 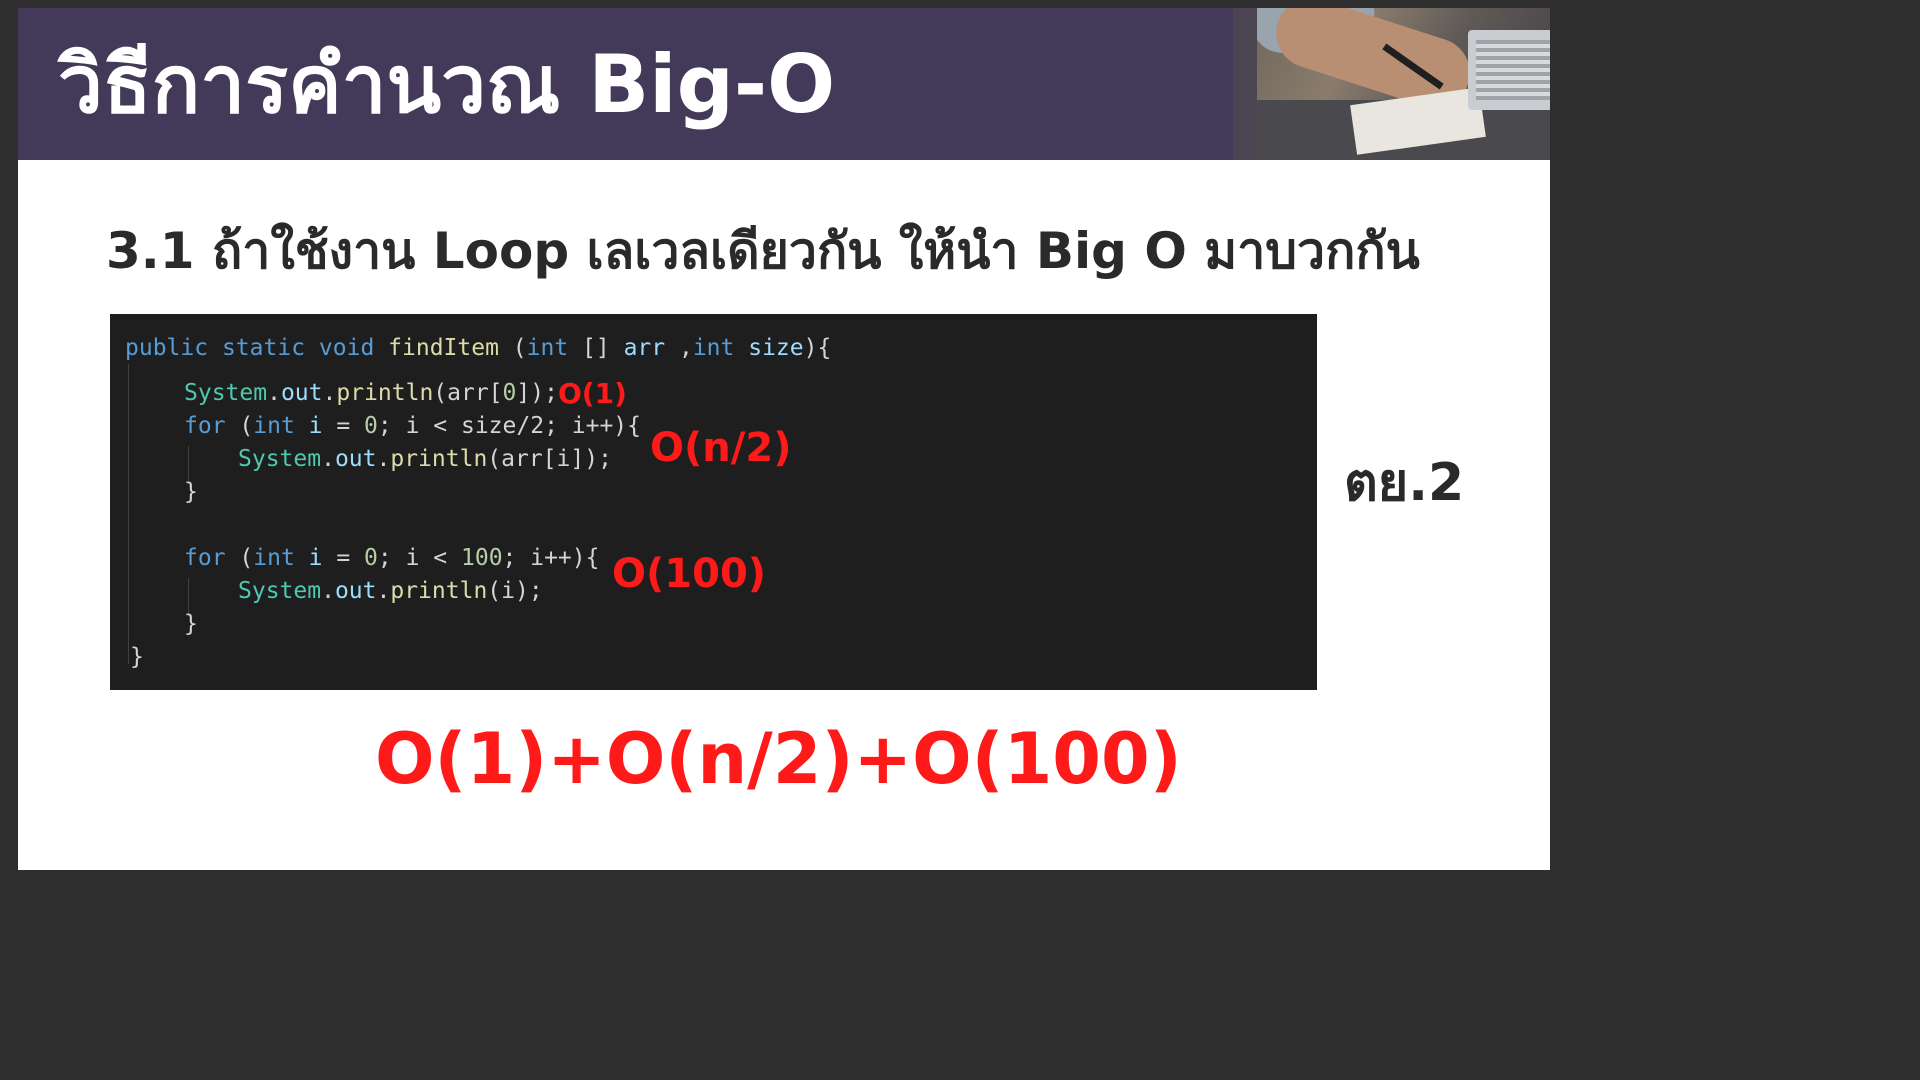 I want to click on code-line-9: }, so click(x=137, y=657).